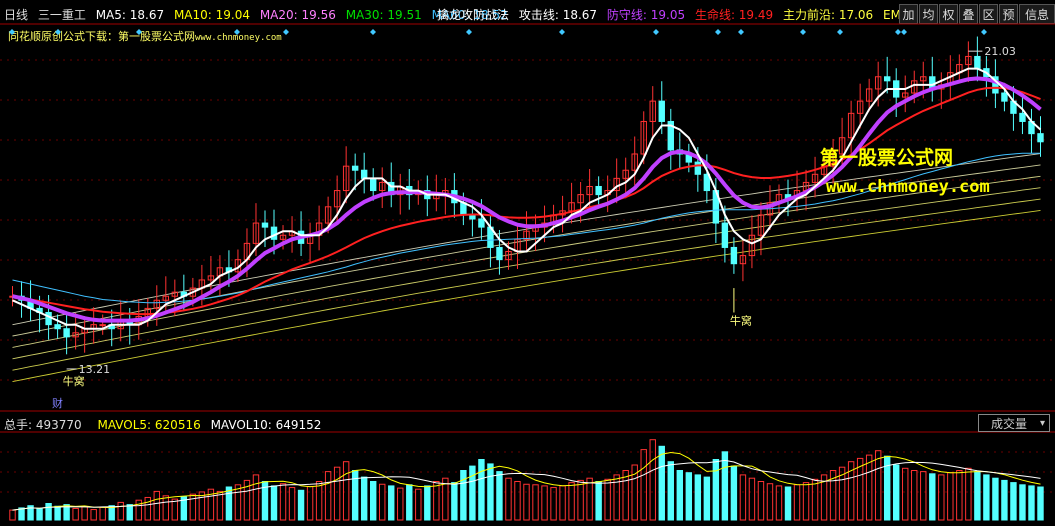  Describe the element at coordinates (1014, 423) in the screenshot. I see `volume-indicator-select: 成交量` at that location.